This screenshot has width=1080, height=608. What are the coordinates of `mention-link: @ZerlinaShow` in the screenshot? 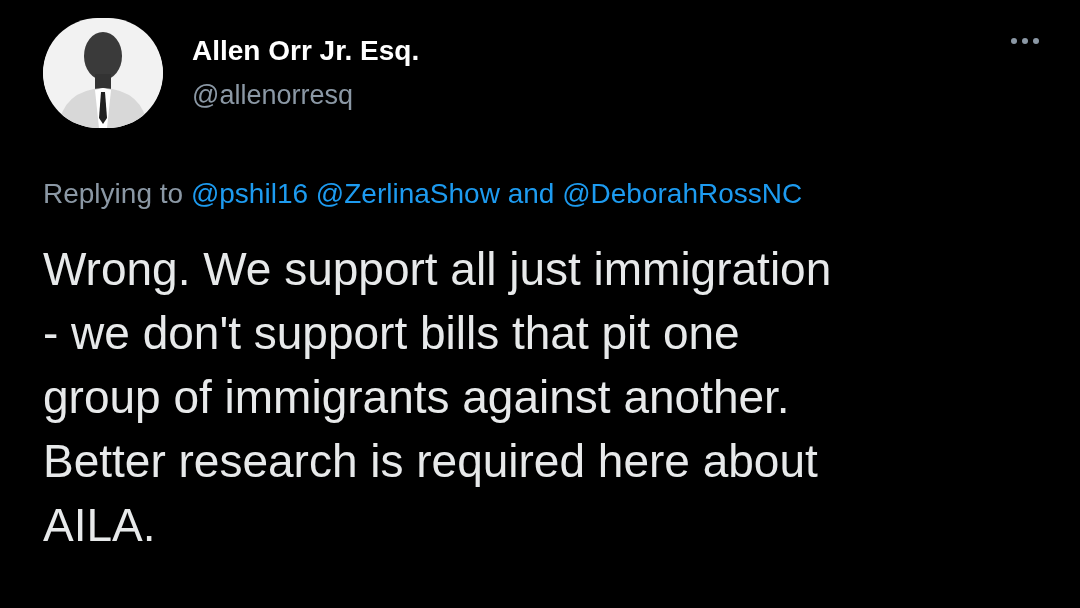 It's located at (407, 193).